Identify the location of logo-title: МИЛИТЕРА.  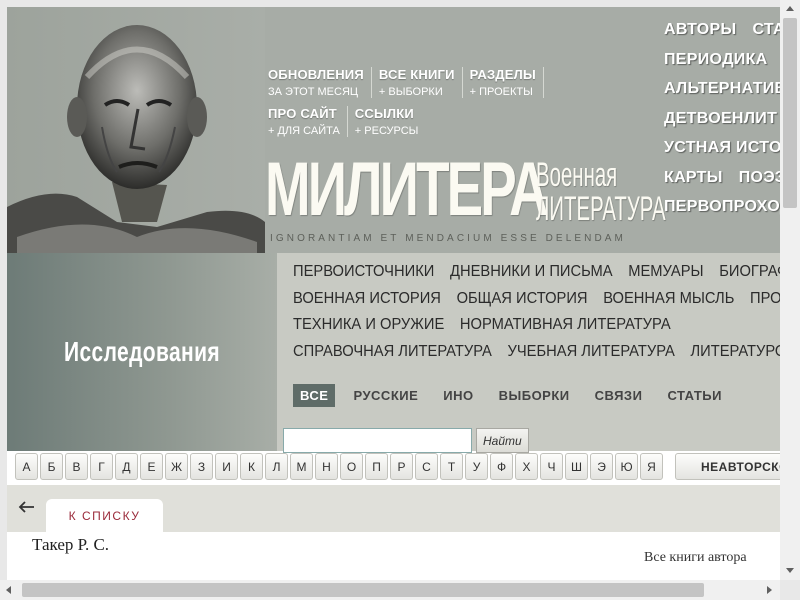
(407, 189).